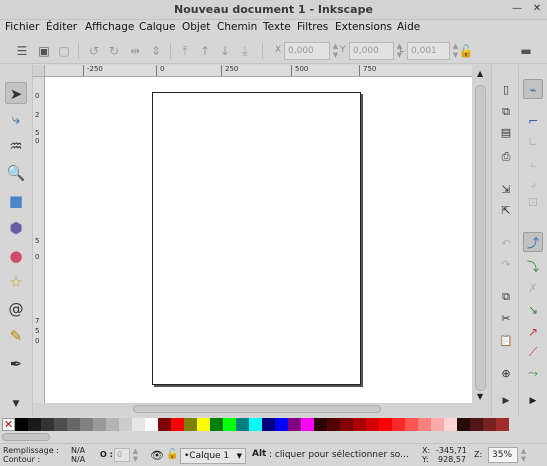  What do you see at coordinates (172, 454) in the screenshot?
I see `layer-lock-icon: 🔓` at bounding box center [172, 454].